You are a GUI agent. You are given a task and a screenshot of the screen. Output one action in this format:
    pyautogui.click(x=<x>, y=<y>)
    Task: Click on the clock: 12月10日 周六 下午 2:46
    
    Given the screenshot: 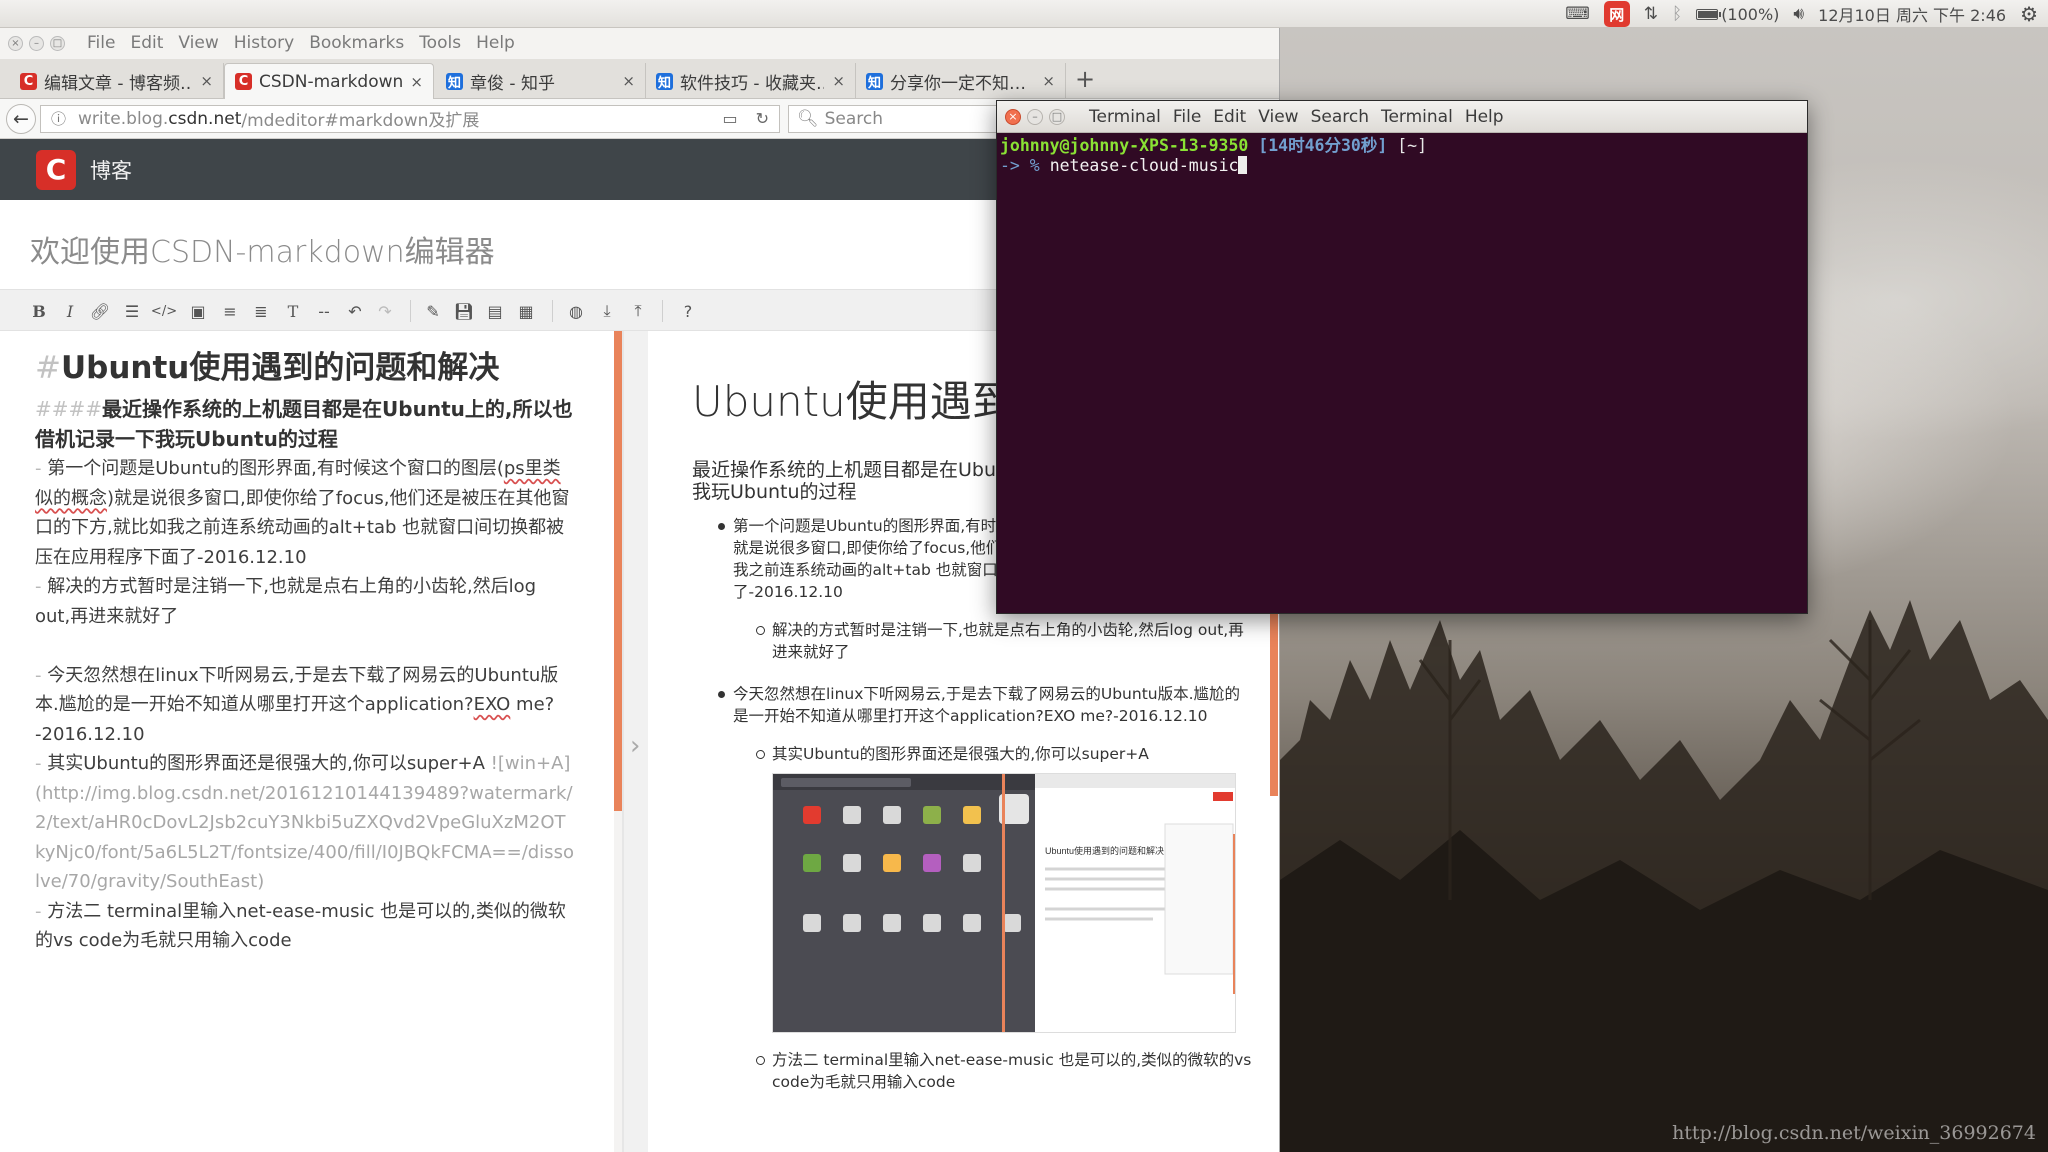 What is the action you would take?
    pyautogui.click(x=1912, y=14)
    